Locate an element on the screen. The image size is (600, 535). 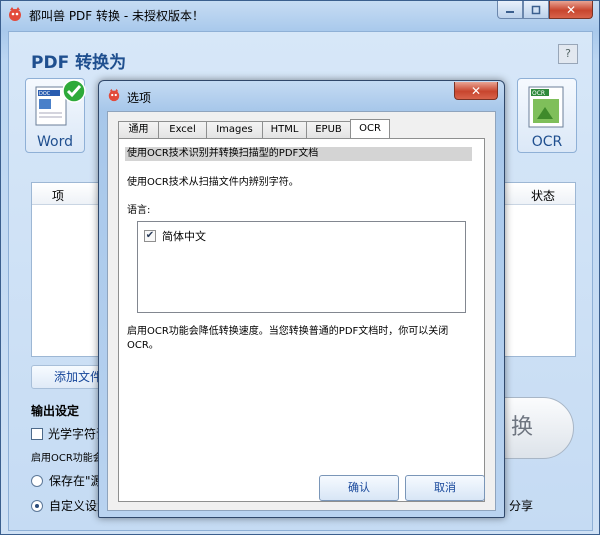
panel-description: 使用OCR技术从扫描文件内辨别字符。 is located at coordinates (213, 182).